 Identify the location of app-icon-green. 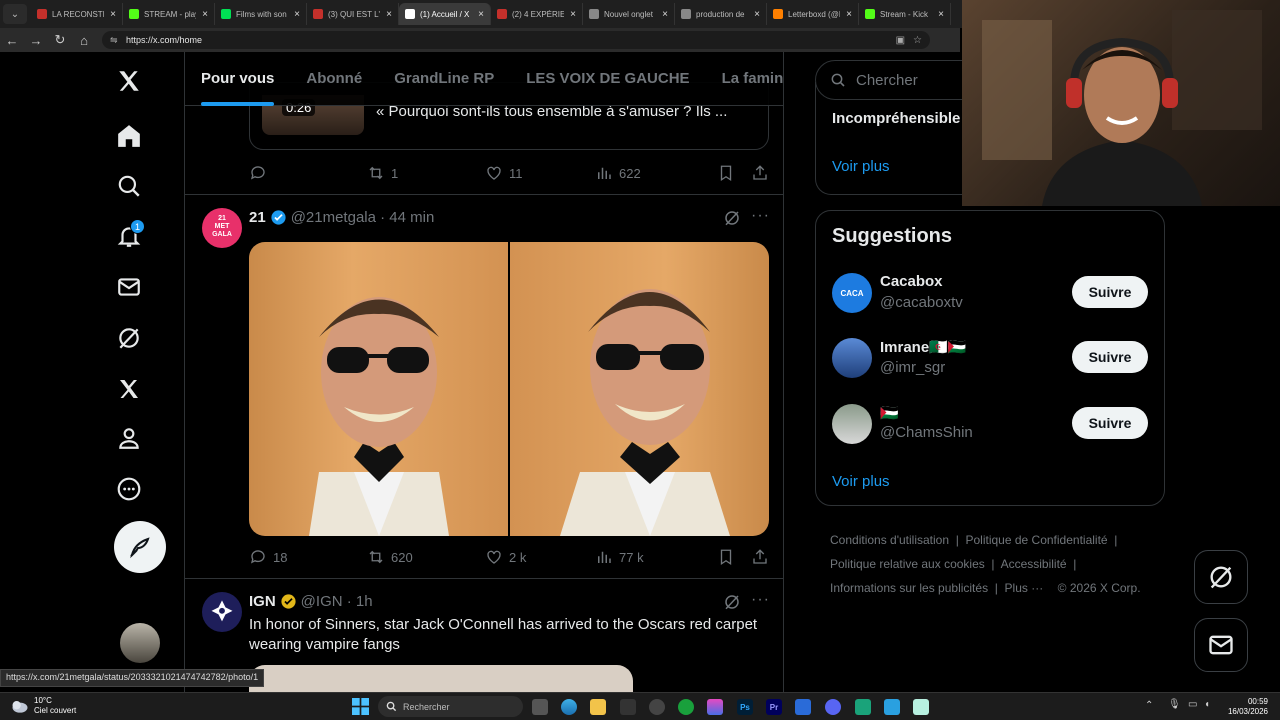
(863, 707).